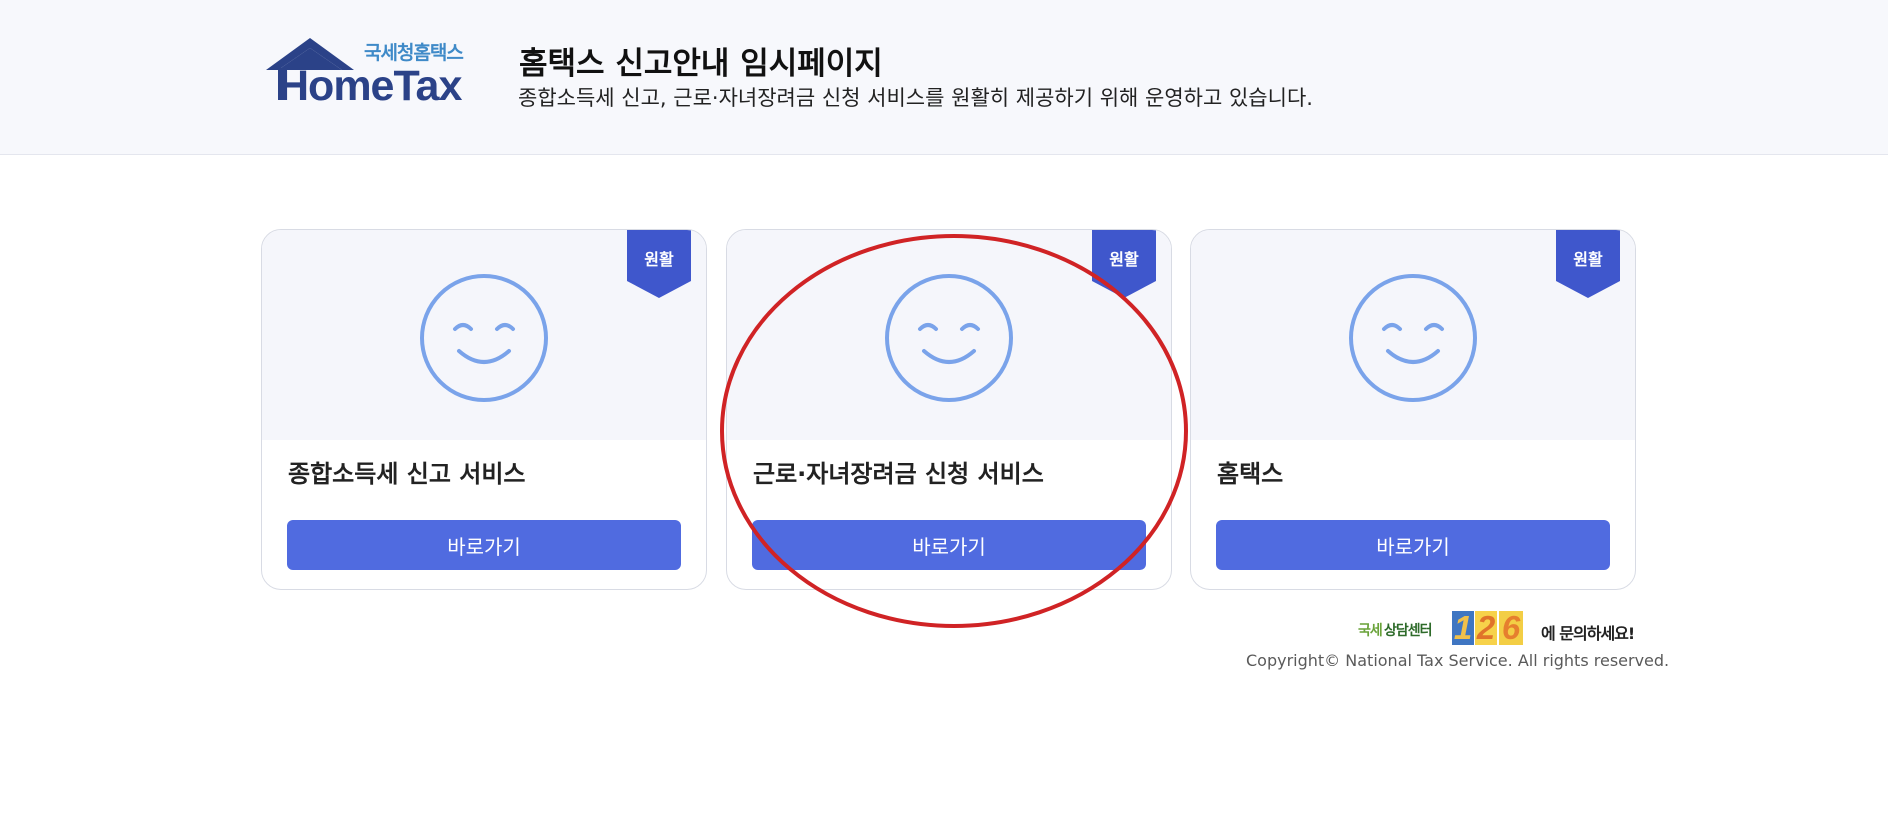 The image size is (1888, 826). I want to click on card-title: 종합소득세 신고 서비스, so click(407, 474).